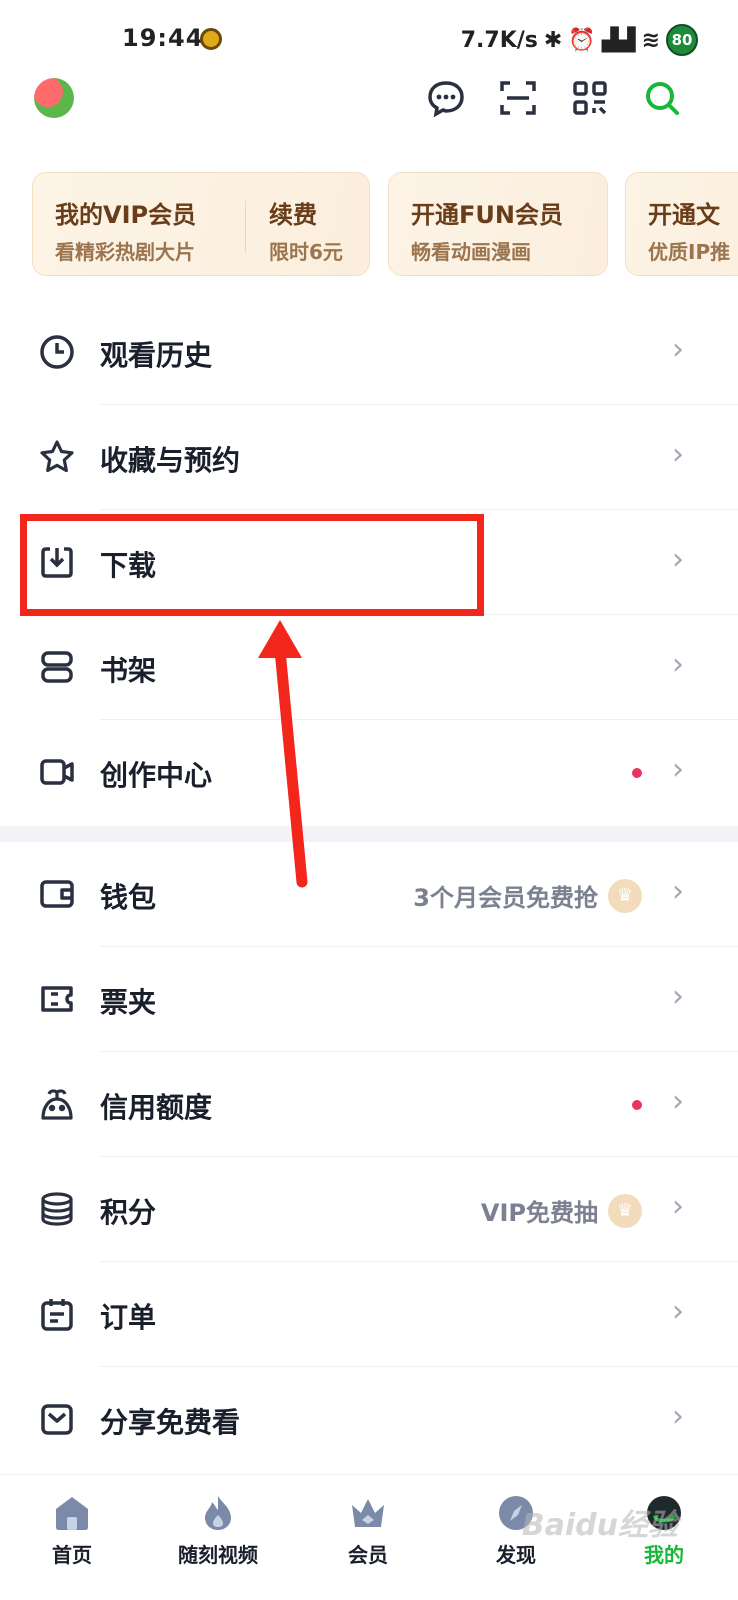  I want to click on menu-label: 观看历史, so click(156, 355).